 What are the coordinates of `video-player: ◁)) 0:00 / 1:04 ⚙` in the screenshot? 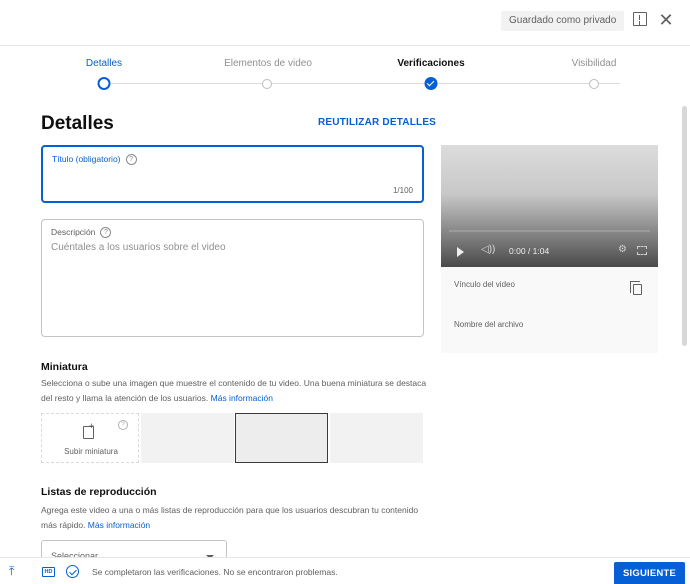 It's located at (549, 206).